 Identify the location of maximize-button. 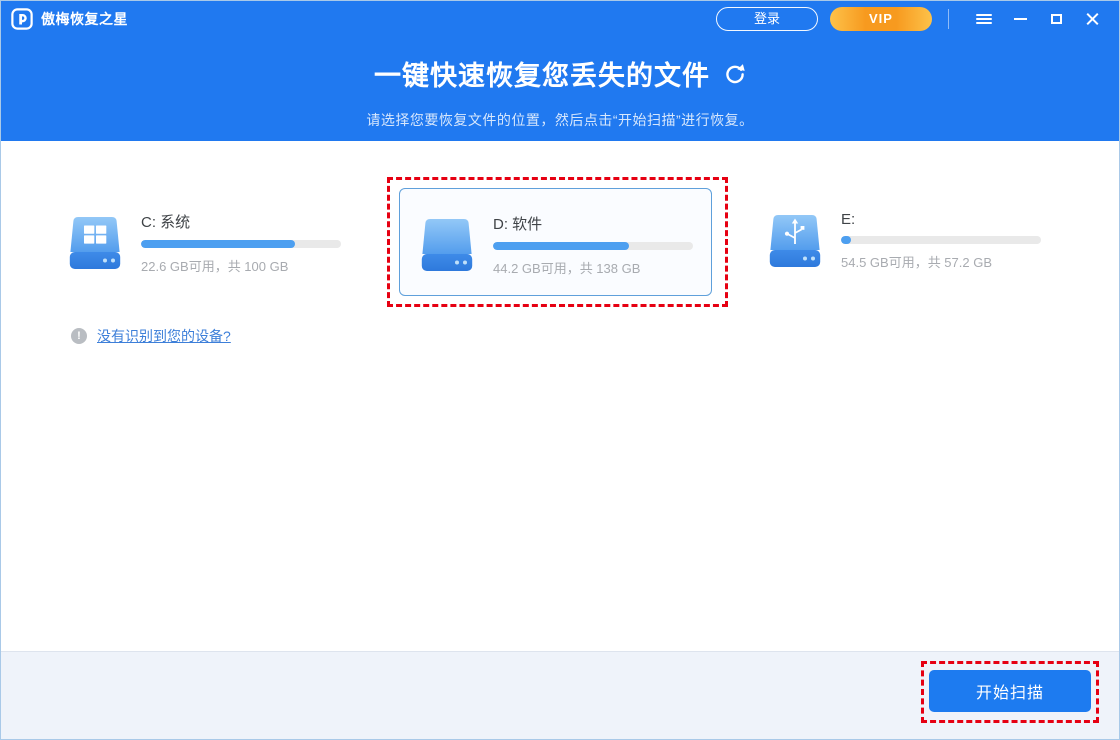
(1056, 19).